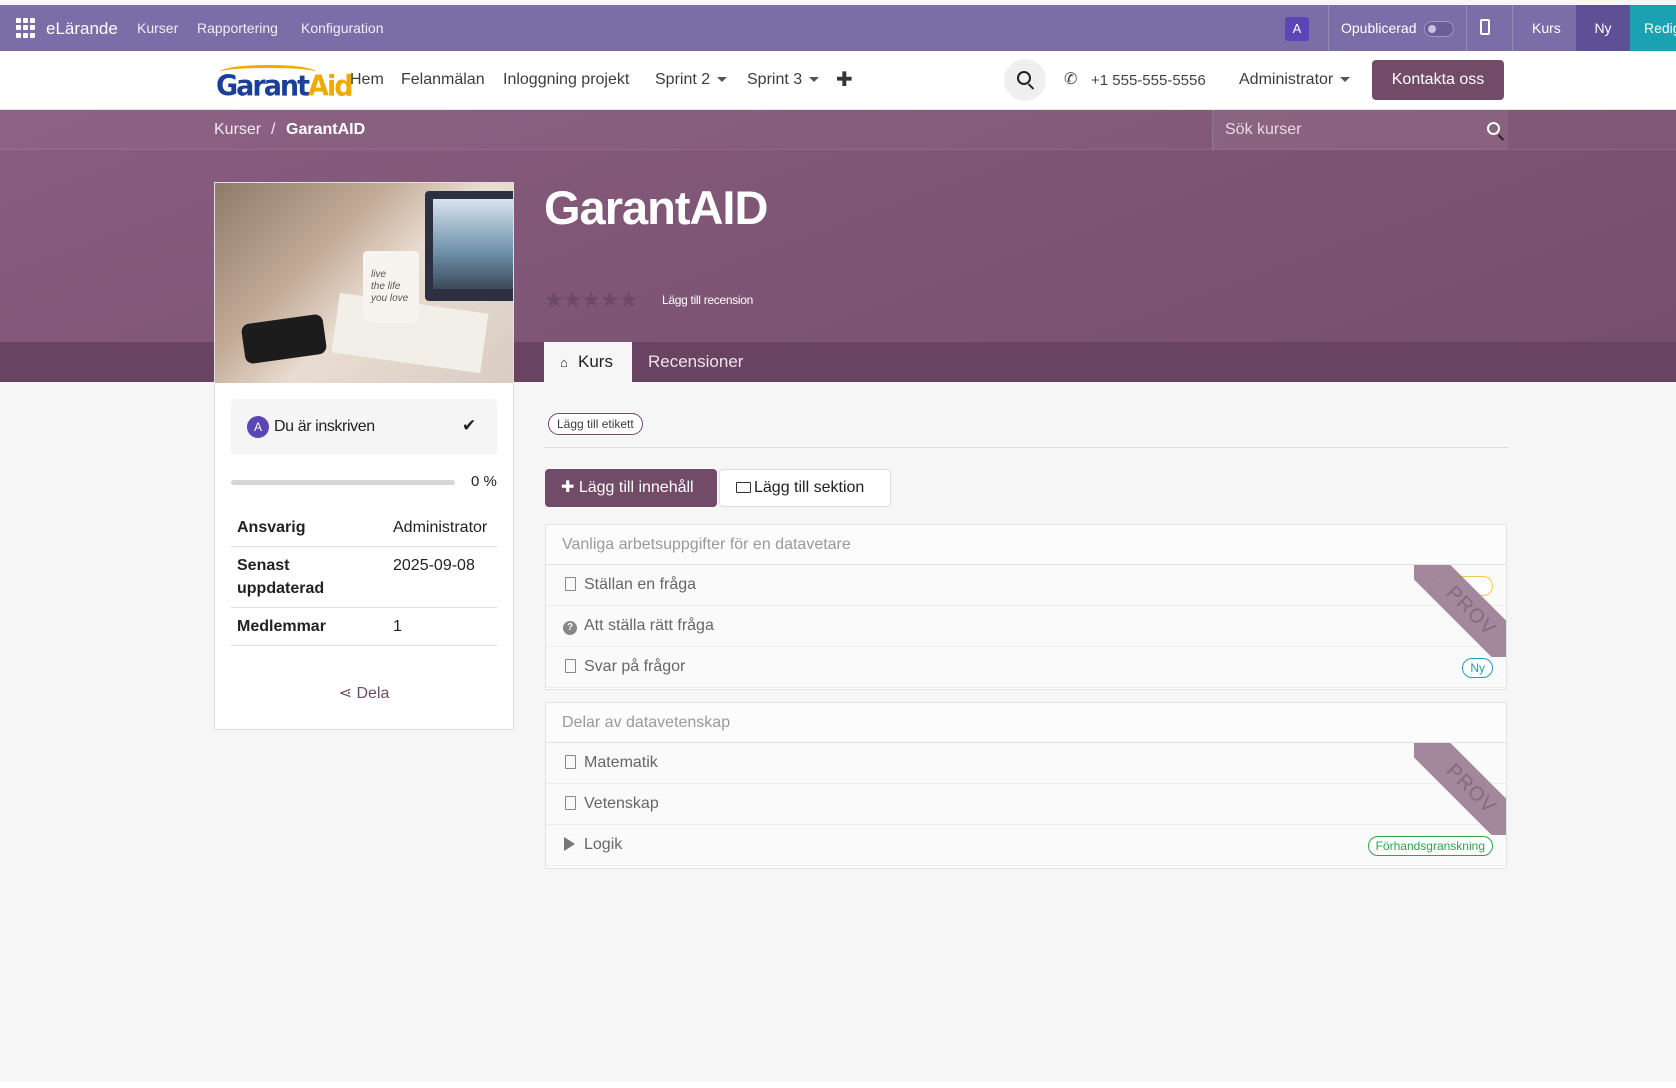  What do you see at coordinates (683, 79) in the screenshot?
I see `nav-sprint2-label: Sprint 2` at bounding box center [683, 79].